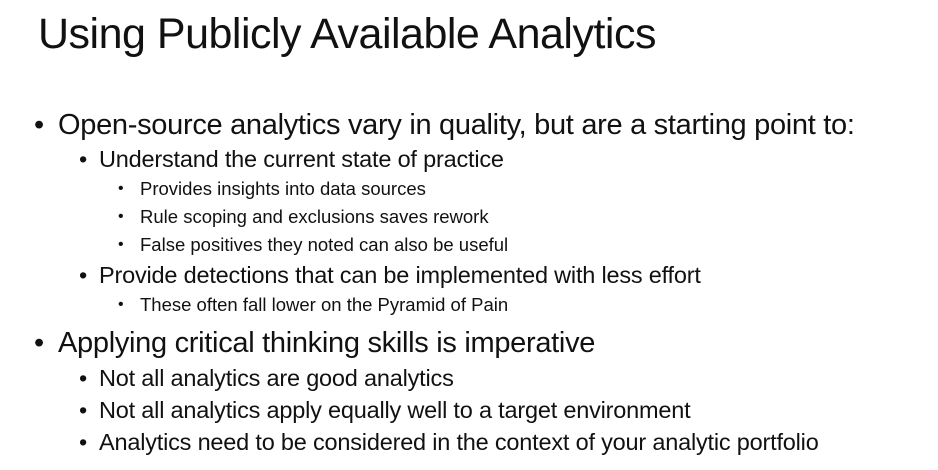  Describe the element at coordinates (347, 34) in the screenshot. I see `slide-title: Using Publicly Available Analytics` at that location.